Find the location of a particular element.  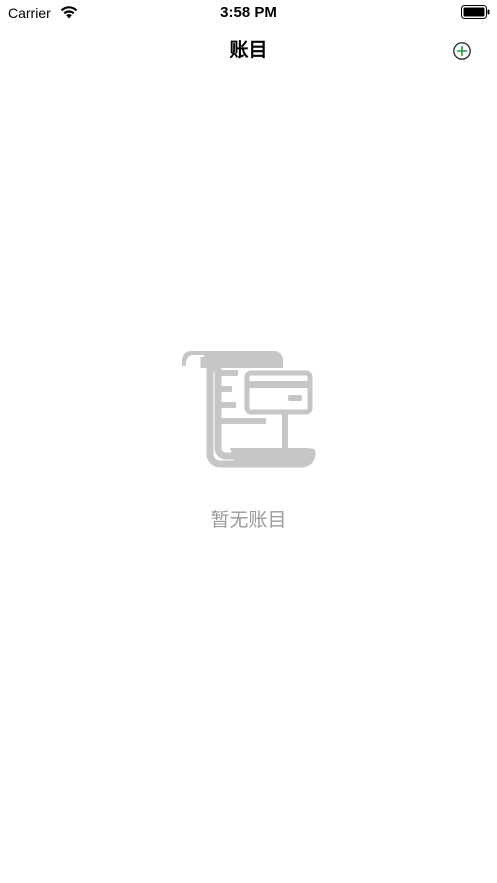

add-account-button is located at coordinates (462, 51).